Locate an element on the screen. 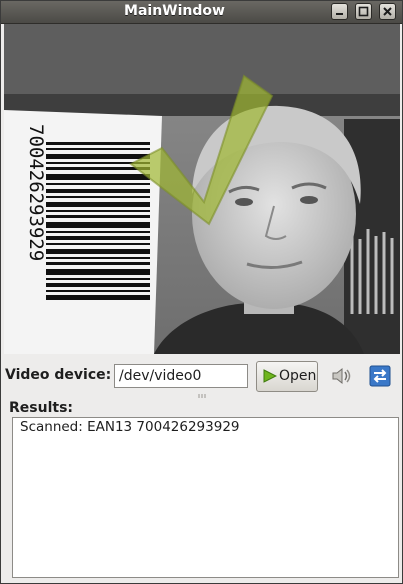  maximize-button is located at coordinates (363, 11).